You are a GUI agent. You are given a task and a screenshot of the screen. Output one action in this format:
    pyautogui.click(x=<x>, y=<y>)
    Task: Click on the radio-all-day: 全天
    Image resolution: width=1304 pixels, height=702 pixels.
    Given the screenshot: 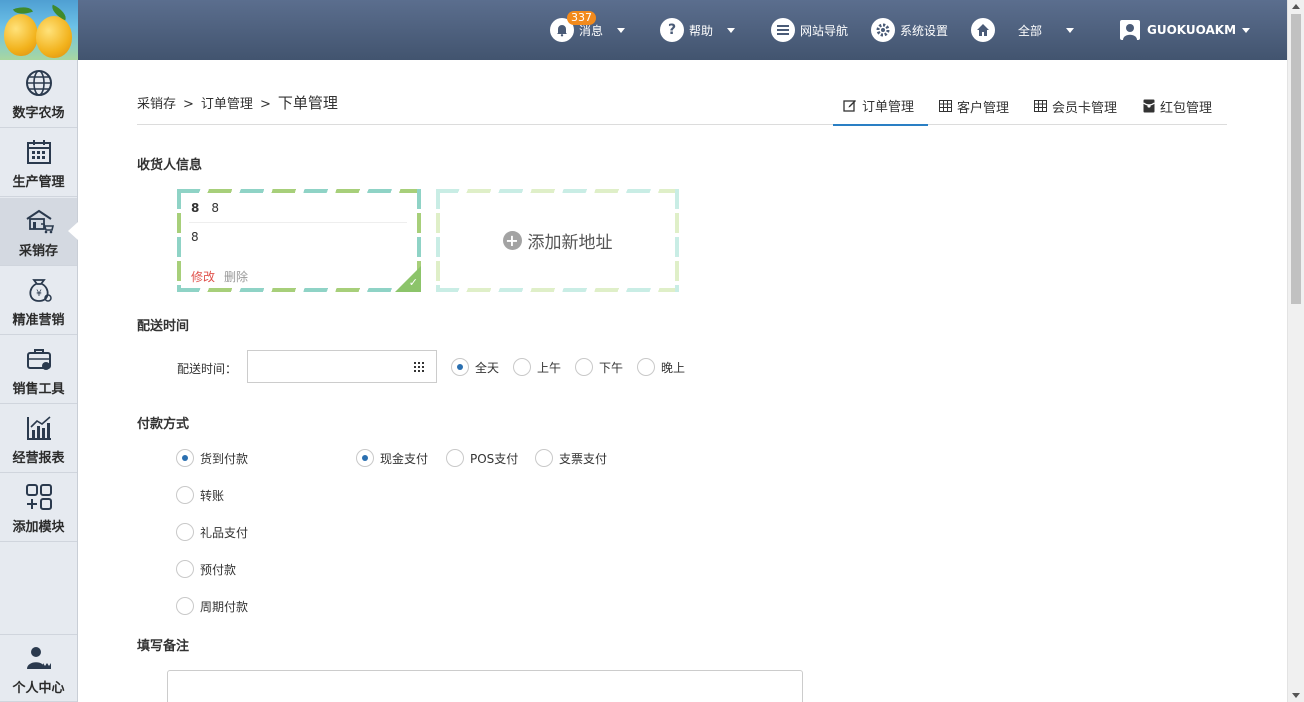 What is the action you would take?
    pyautogui.click(x=475, y=367)
    